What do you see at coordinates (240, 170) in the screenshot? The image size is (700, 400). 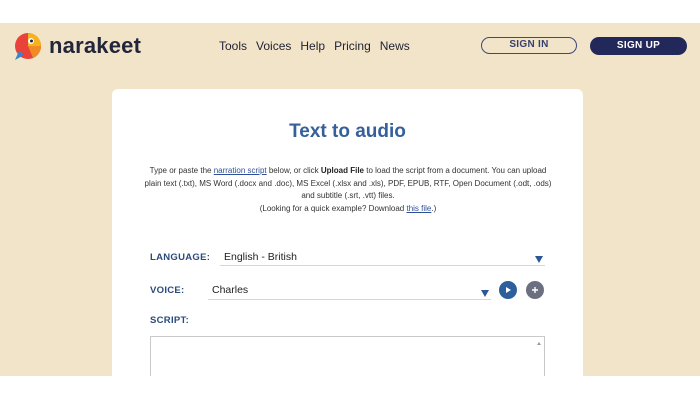 I see `narration-script-link: narration script` at bounding box center [240, 170].